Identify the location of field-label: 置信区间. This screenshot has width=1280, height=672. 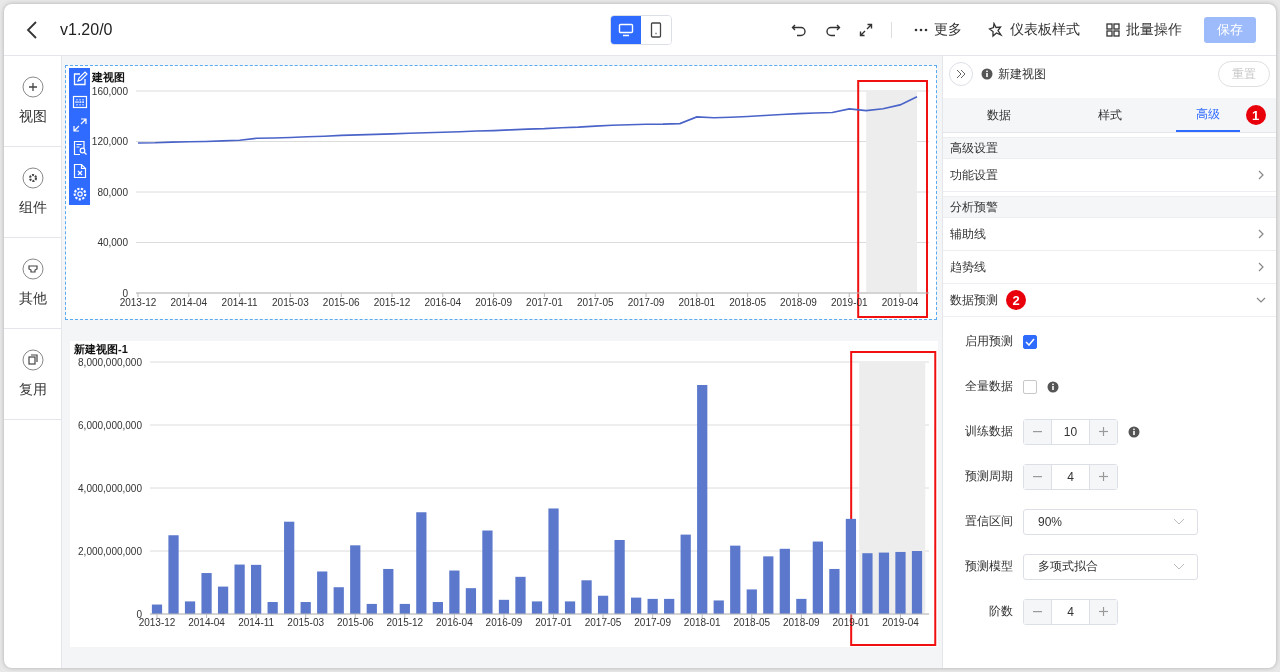
(988, 521).